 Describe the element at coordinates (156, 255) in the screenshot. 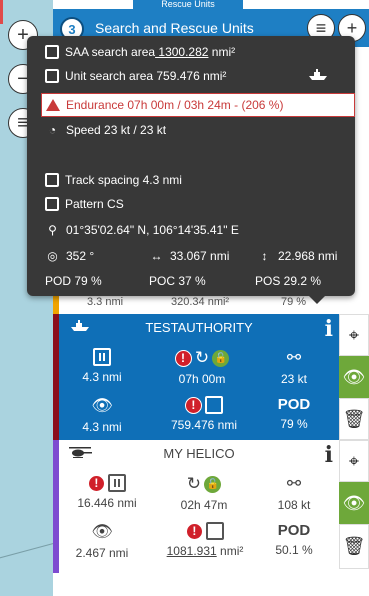

I see `horizontal-arrows-icon: ↔` at that location.